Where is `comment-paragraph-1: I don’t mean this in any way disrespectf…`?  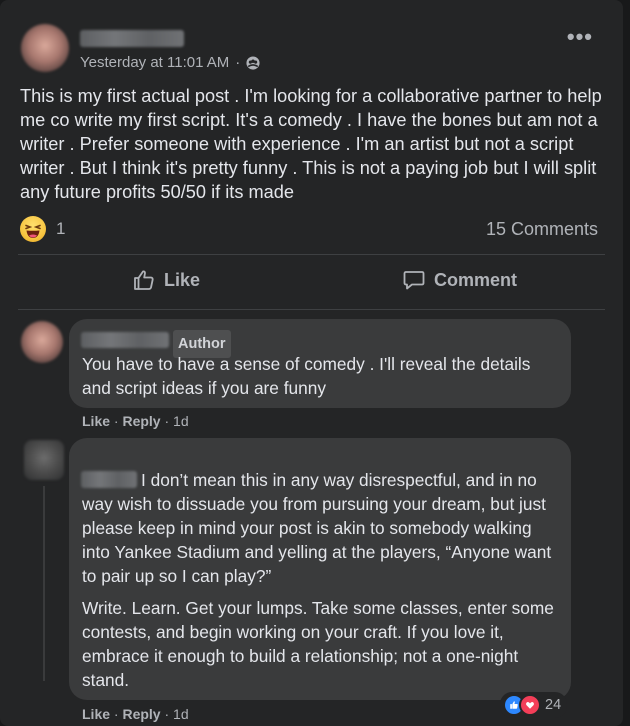 comment-paragraph-1: I don’t mean this in any way disrespectf… is located at coordinates (317, 528).